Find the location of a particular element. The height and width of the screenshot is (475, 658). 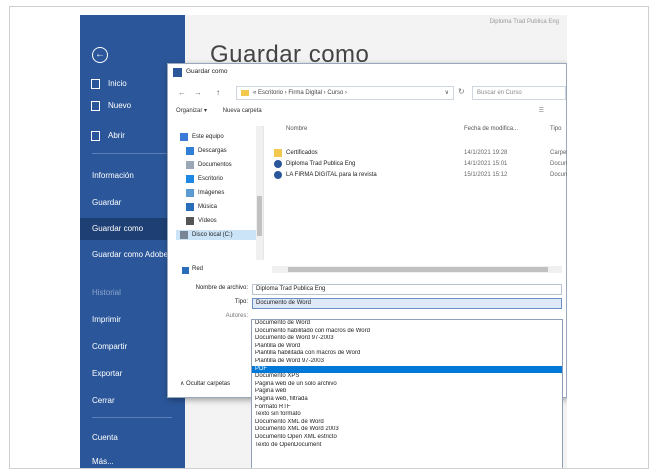

sidebar-item-cuenta: Cuenta is located at coordinates (132, 438).